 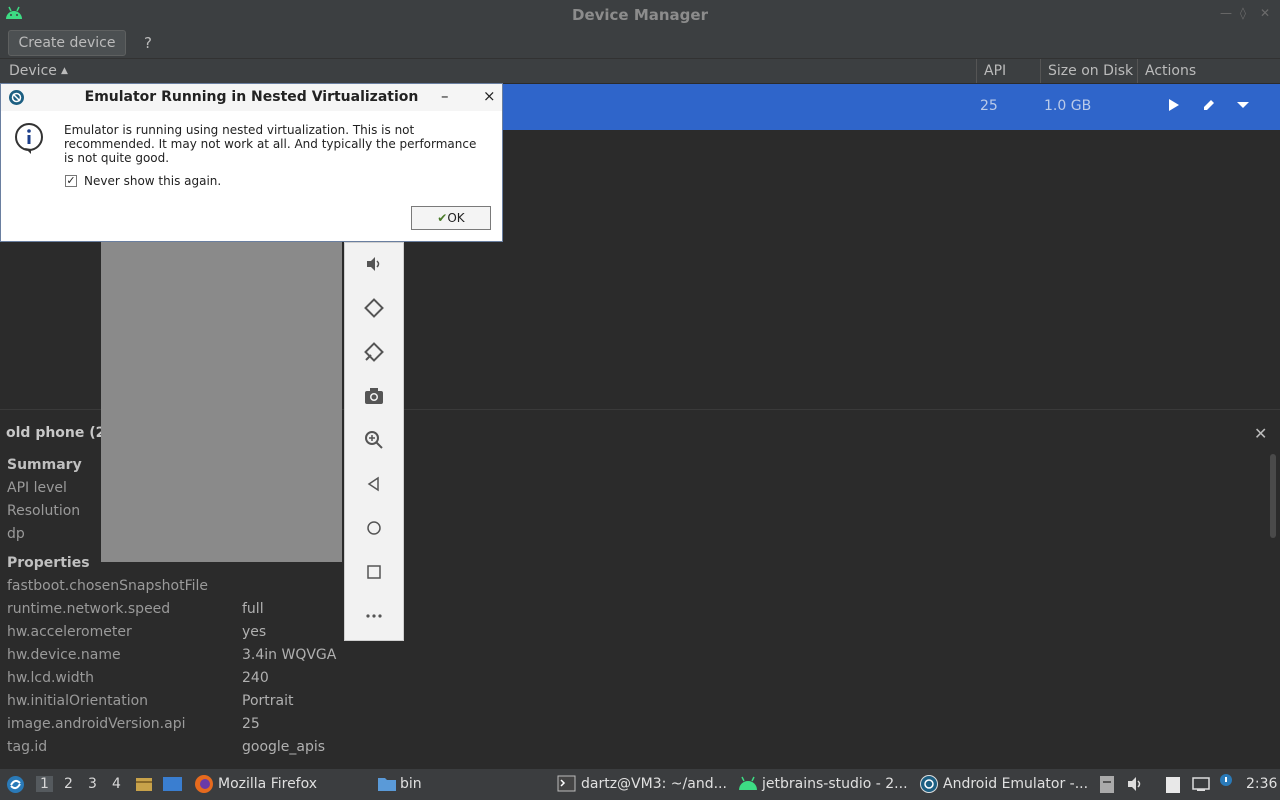 What do you see at coordinates (144, 784) in the screenshot?
I see `file-manager-icon` at bounding box center [144, 784].